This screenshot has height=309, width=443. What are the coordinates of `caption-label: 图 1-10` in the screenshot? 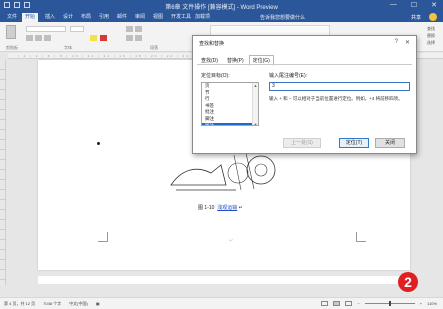 It's located at (206, 208).